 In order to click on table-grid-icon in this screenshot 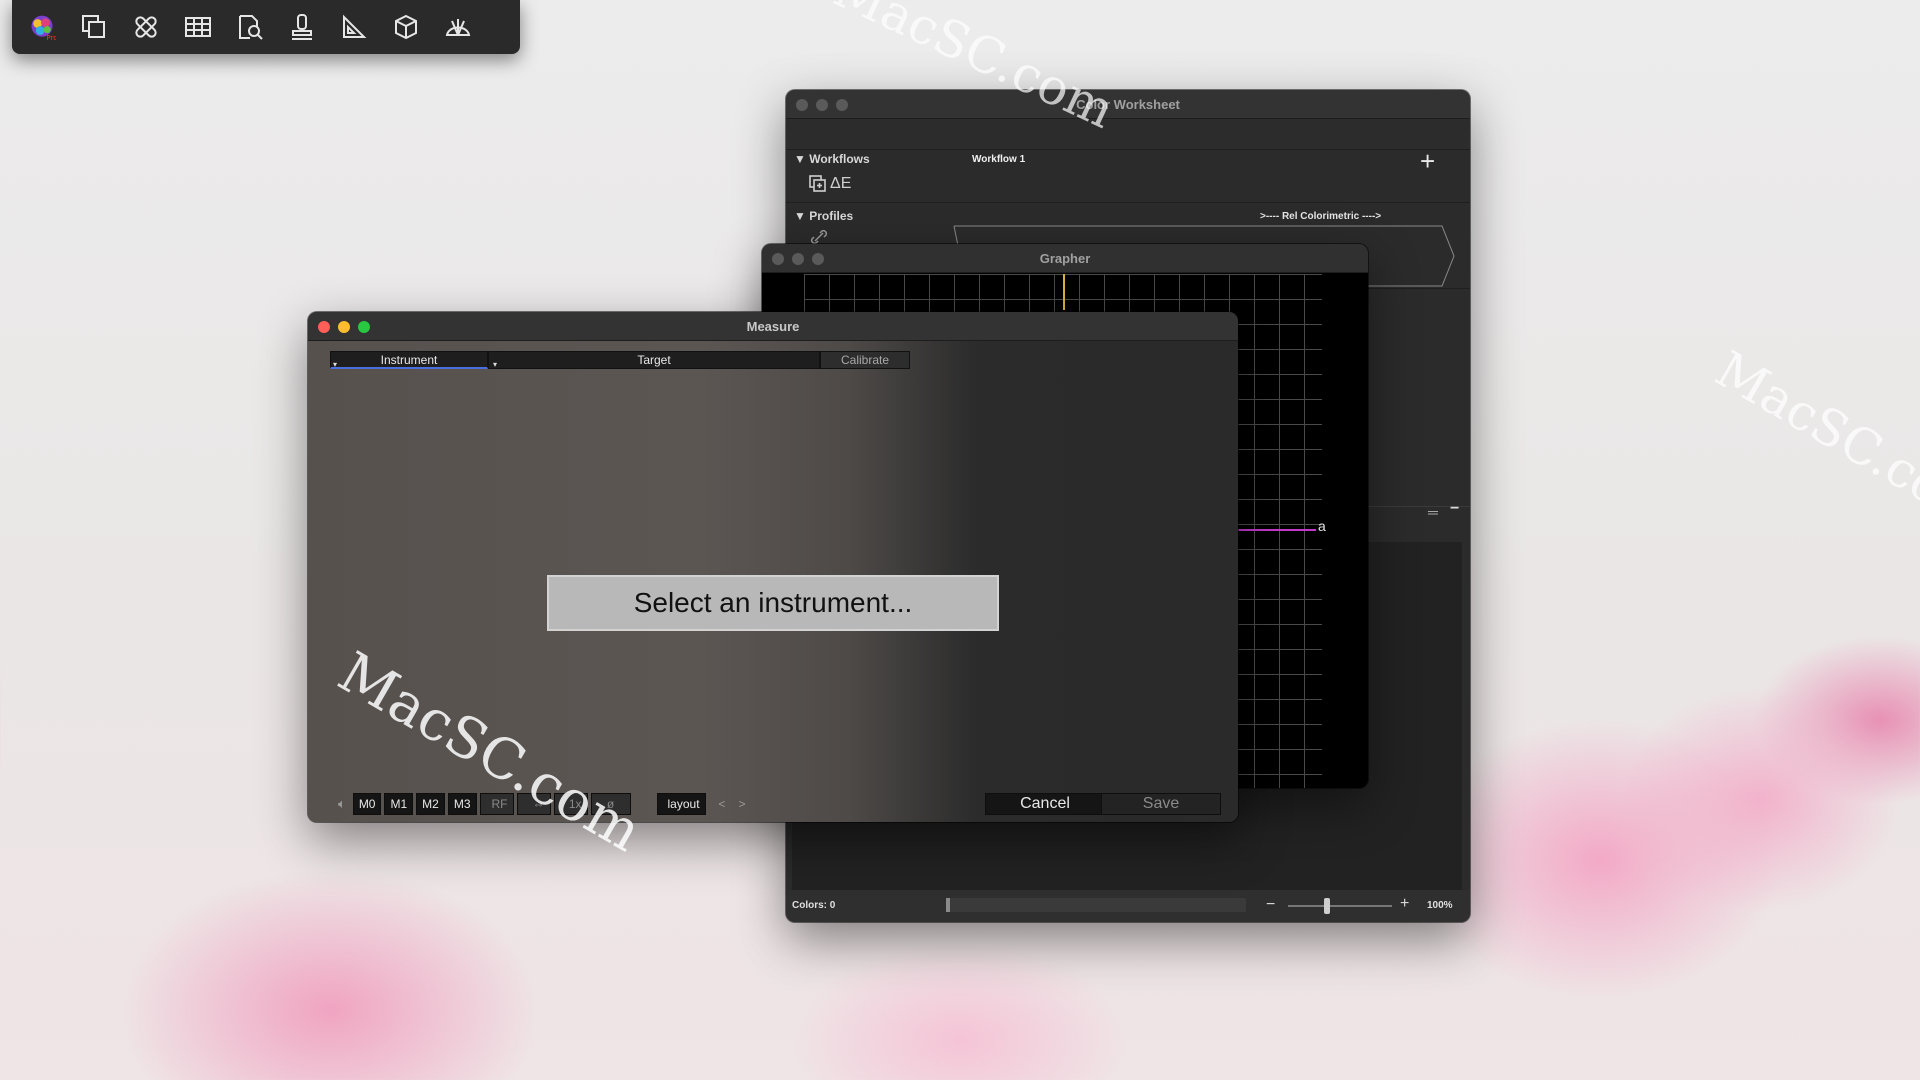, I will do `click(198, 27)`.